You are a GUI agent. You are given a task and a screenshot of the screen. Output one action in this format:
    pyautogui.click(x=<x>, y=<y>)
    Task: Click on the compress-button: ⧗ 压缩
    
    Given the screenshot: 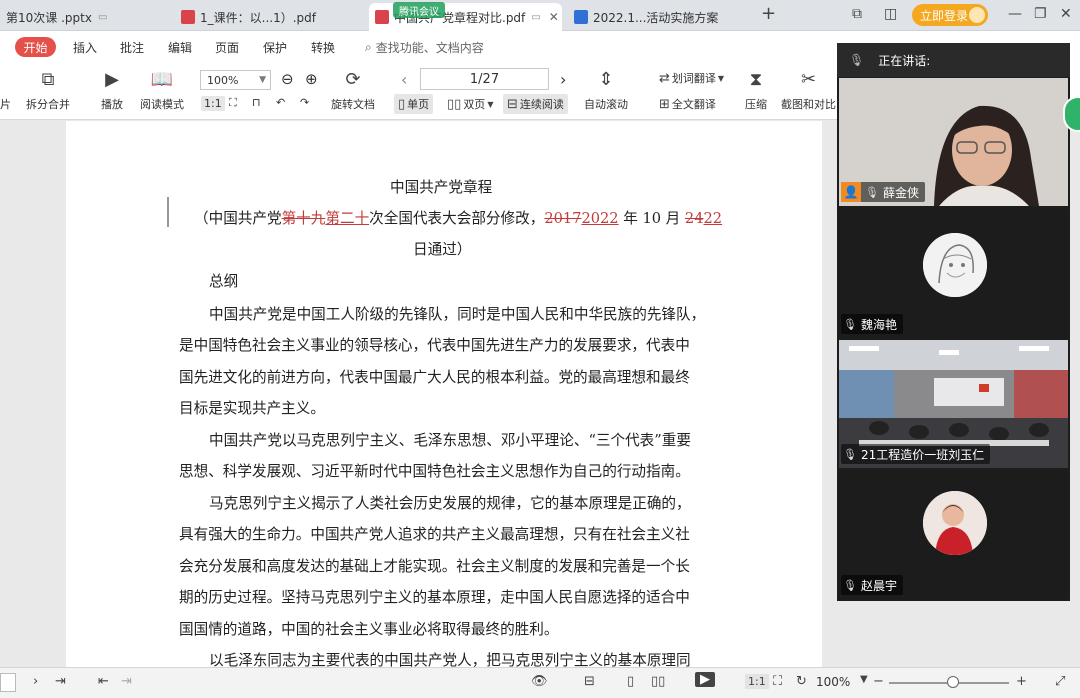 What is the action you would take?
    pyautogui.click(x=756, y=90)
    